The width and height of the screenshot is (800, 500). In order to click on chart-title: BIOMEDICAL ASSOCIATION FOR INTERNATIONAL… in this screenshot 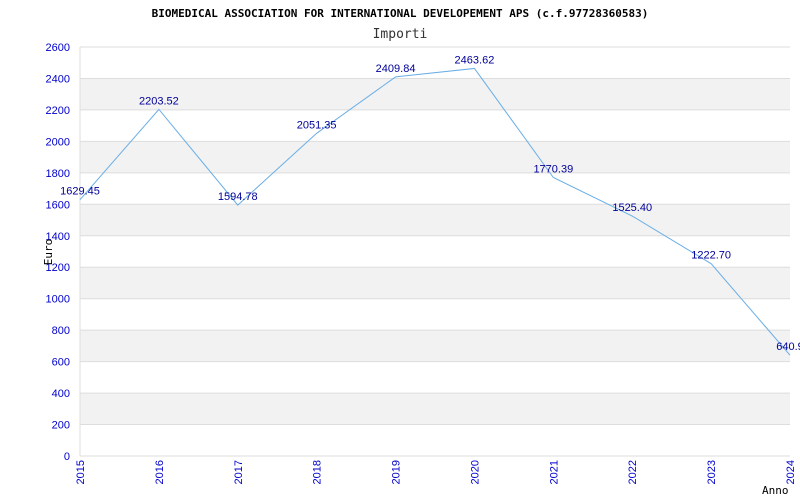, I will do `click(400, 13)`.